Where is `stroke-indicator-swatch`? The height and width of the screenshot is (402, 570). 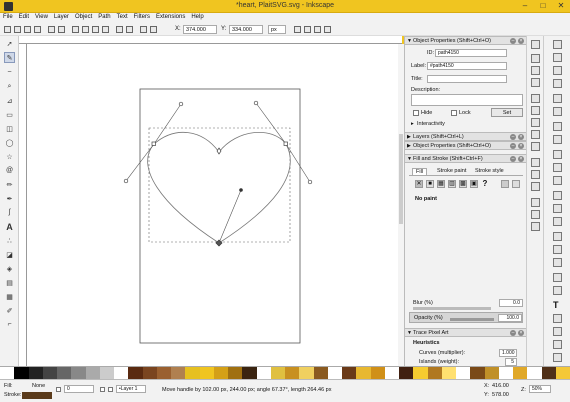
stroke-indicator-swatch is located at coordinates (37, 395).